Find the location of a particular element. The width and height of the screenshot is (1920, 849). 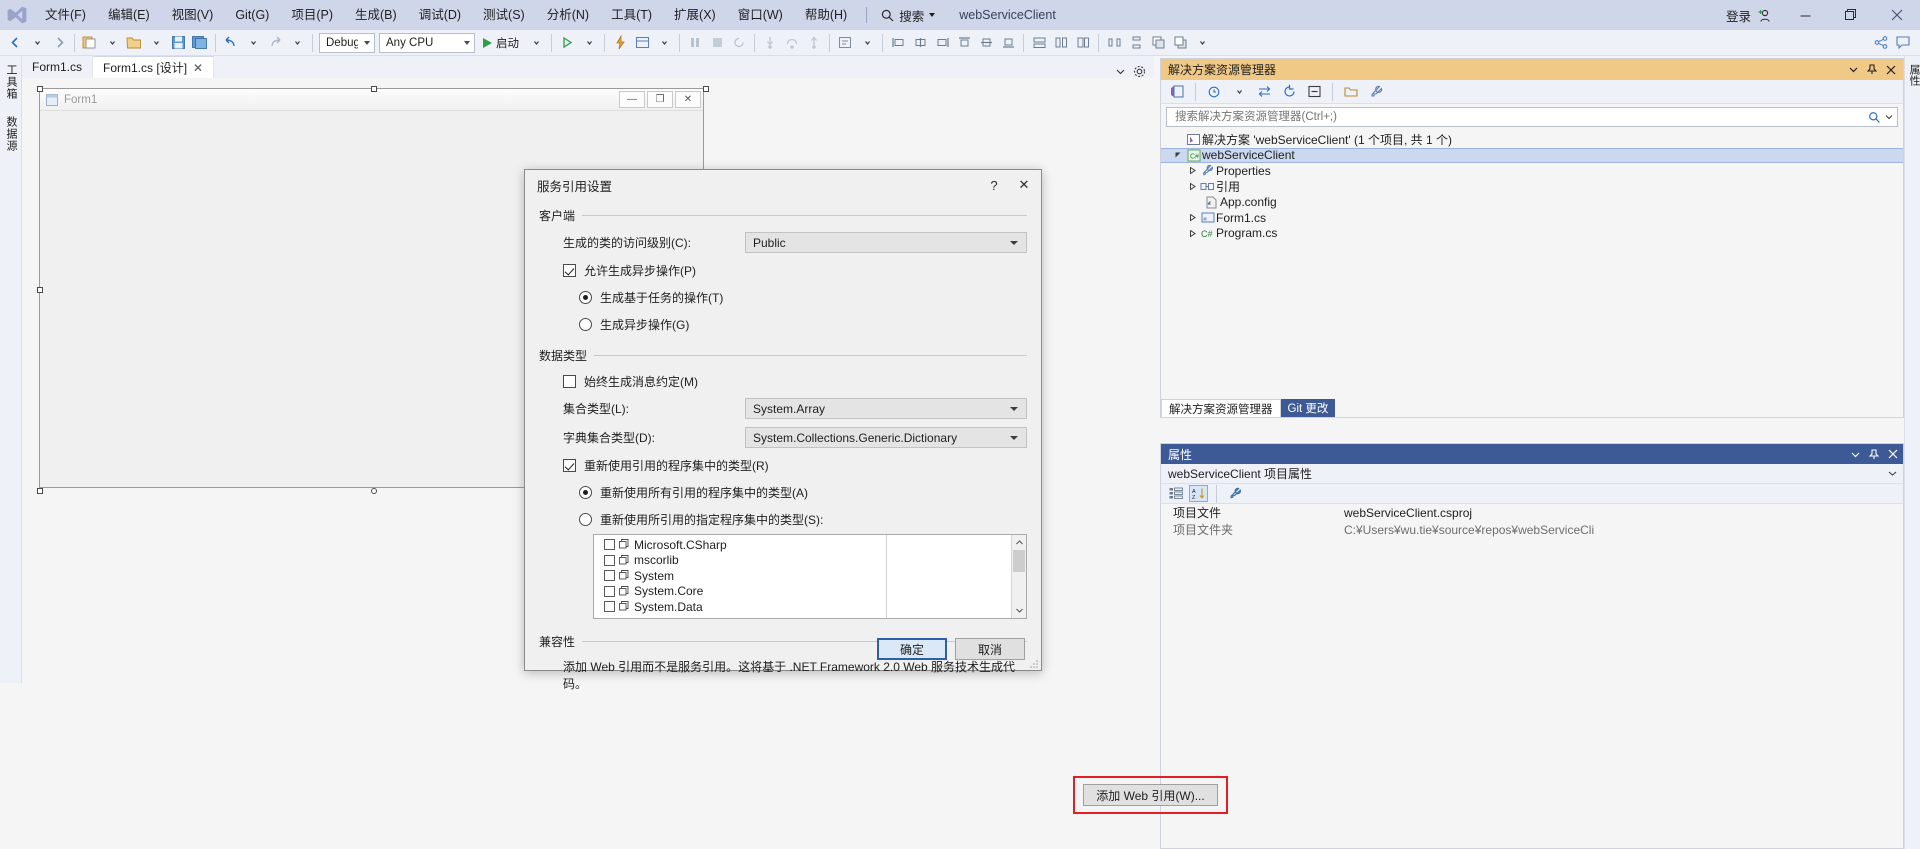

solution-explorer-switch-views-icon is located at coordinates (1177, 92).